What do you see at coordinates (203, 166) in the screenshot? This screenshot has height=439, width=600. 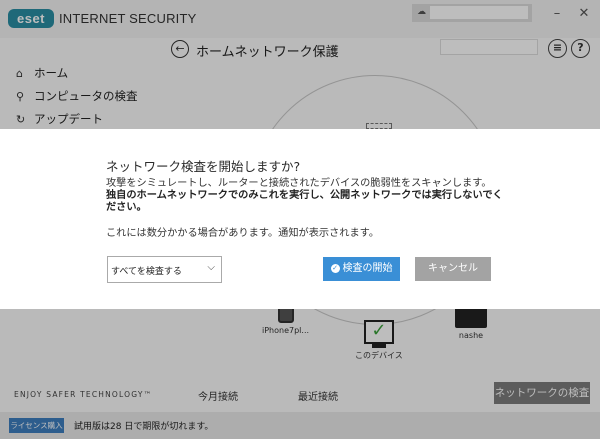 I see `dialog-title: ネットワーク検査を開始しますか?` at bounding box center [203, 166].